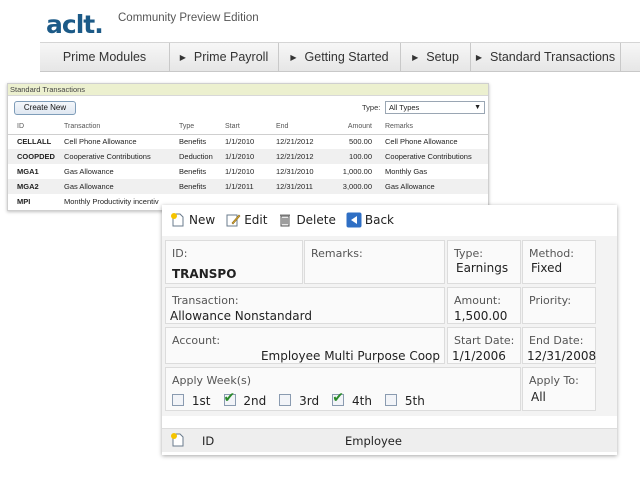  What do you see at coordinates (111, 201) in the screenshot?
I see `cell-transaction: Monthly Productivity incentiv` at bounding box center [111, 201].